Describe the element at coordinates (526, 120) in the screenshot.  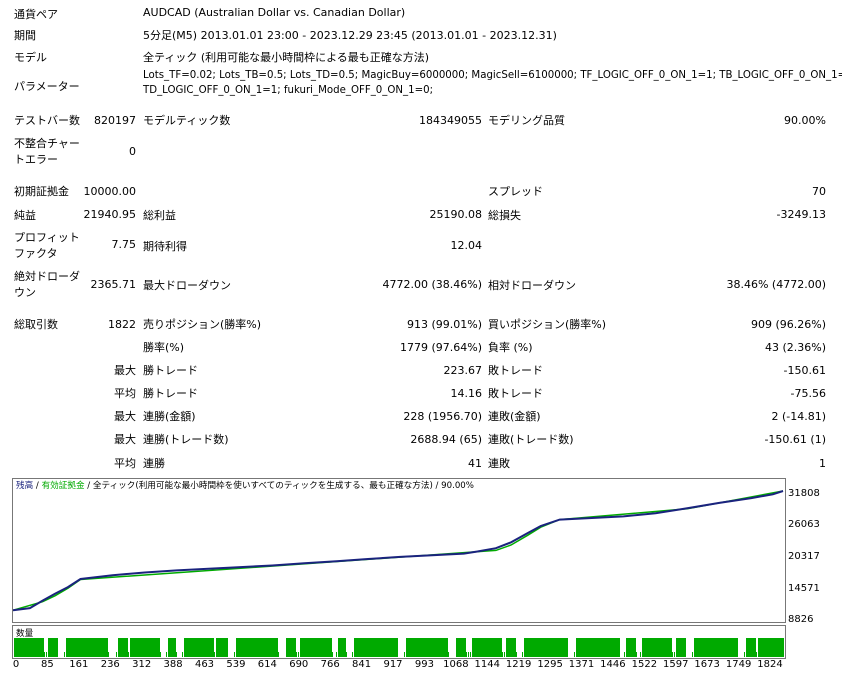
I see `model-quality-label: モデリング品質` at that location.